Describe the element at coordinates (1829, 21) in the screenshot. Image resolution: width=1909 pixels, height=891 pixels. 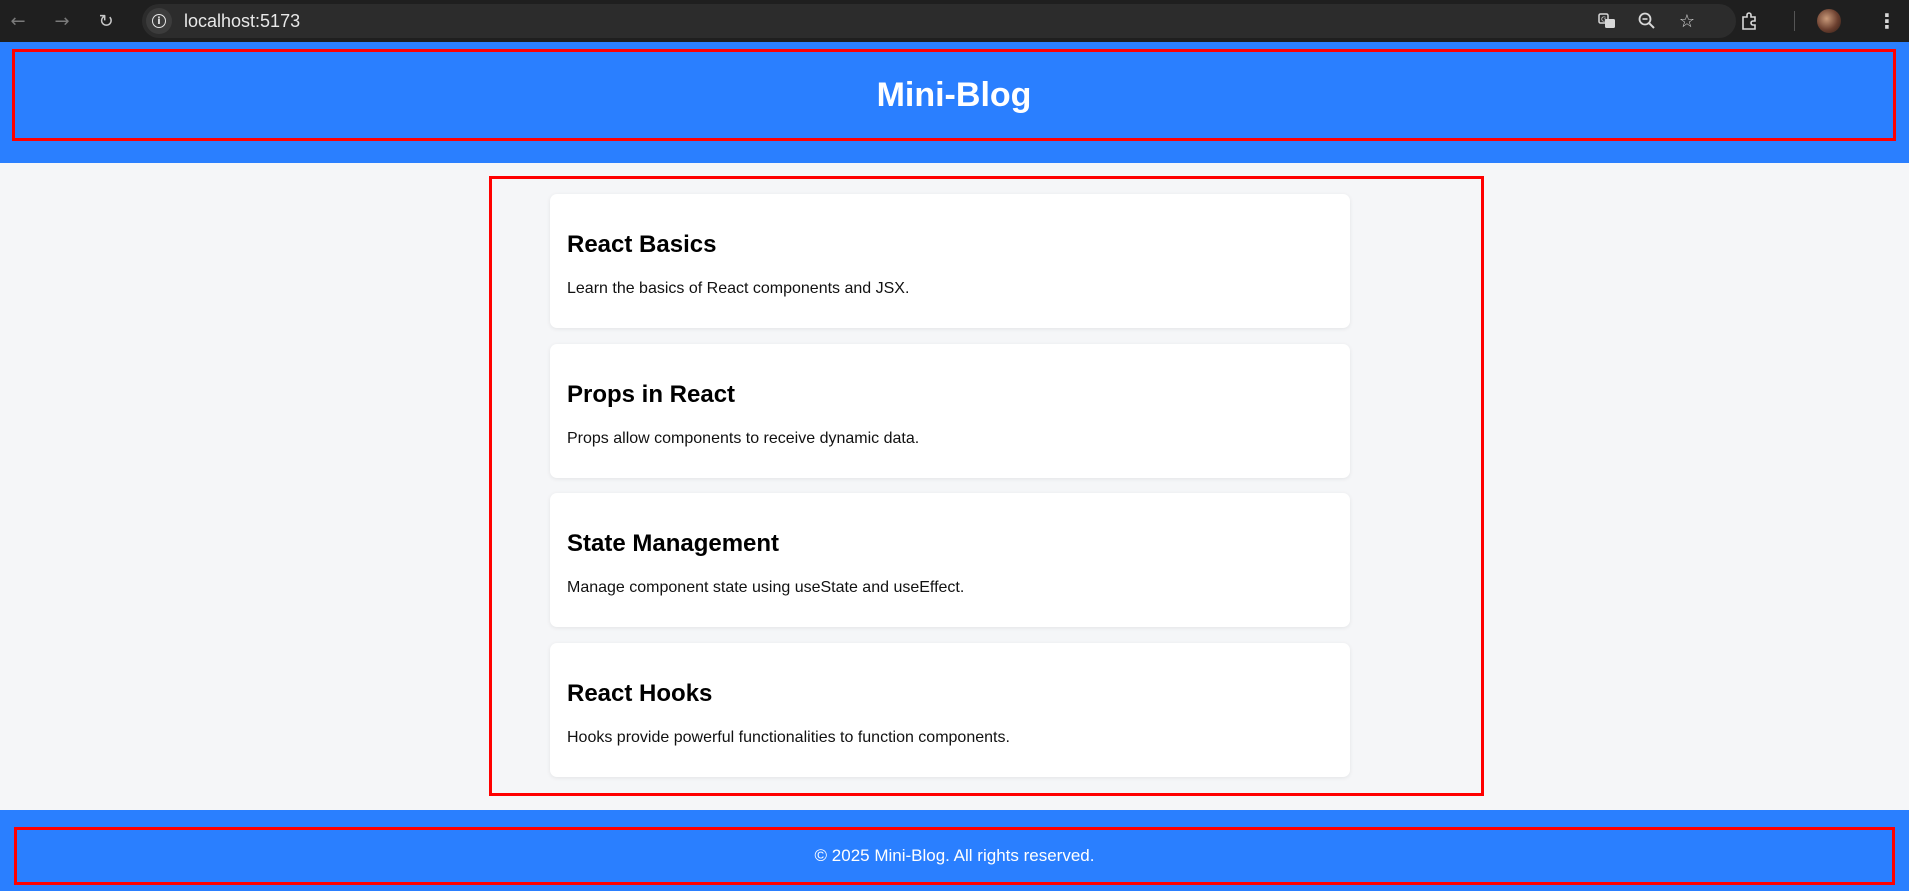
I see `avatar` at that location.